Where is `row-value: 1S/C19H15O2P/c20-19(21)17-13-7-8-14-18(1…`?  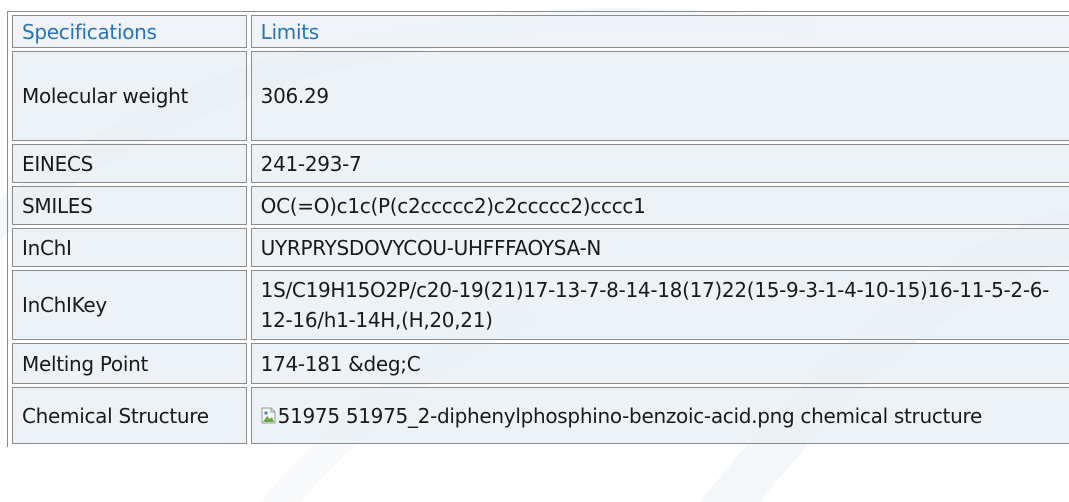
row-value: 1S/C19H15O2P/c20-19(21)17-13-7-8-14-18(1… is located at coordinates (659, 305).